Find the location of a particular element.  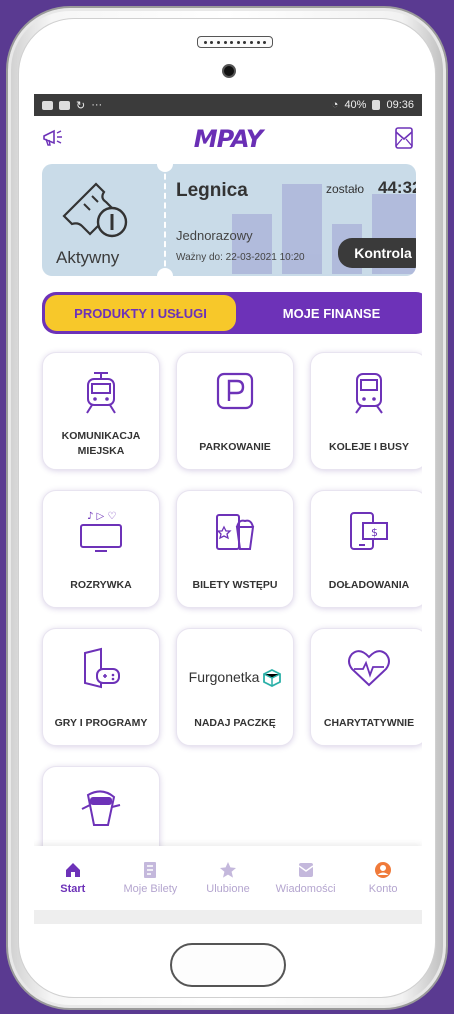

tile-label: BILETY WSTĘPU is located at coordinates (235, 585).